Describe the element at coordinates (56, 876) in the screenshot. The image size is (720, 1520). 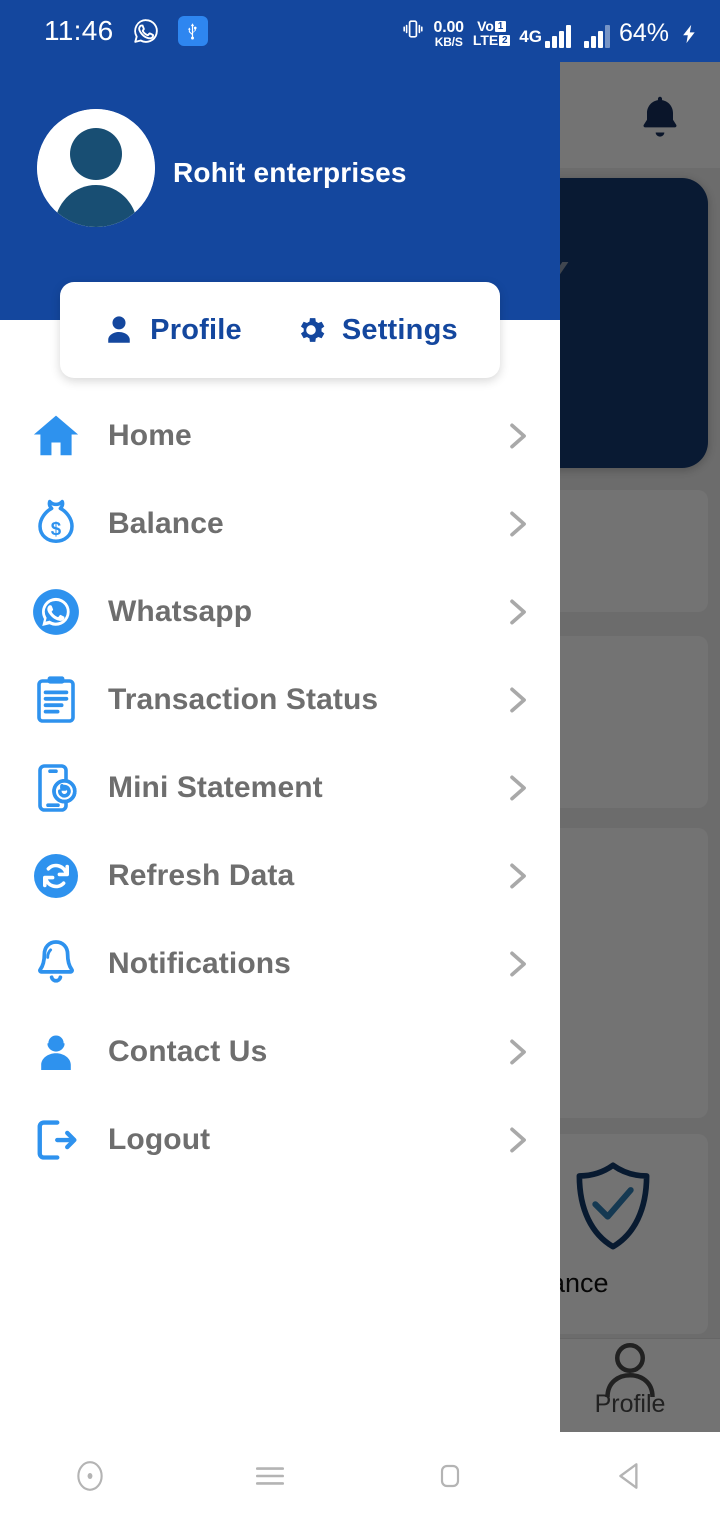
I see `refresh-icon` at that location.